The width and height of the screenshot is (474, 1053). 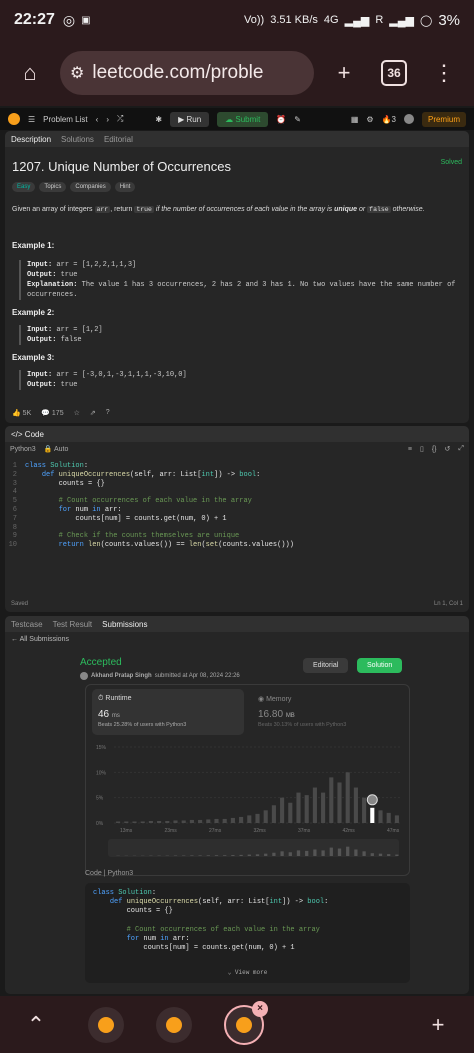 I want to click on language-select: Python3, so click(x=23, y=449).